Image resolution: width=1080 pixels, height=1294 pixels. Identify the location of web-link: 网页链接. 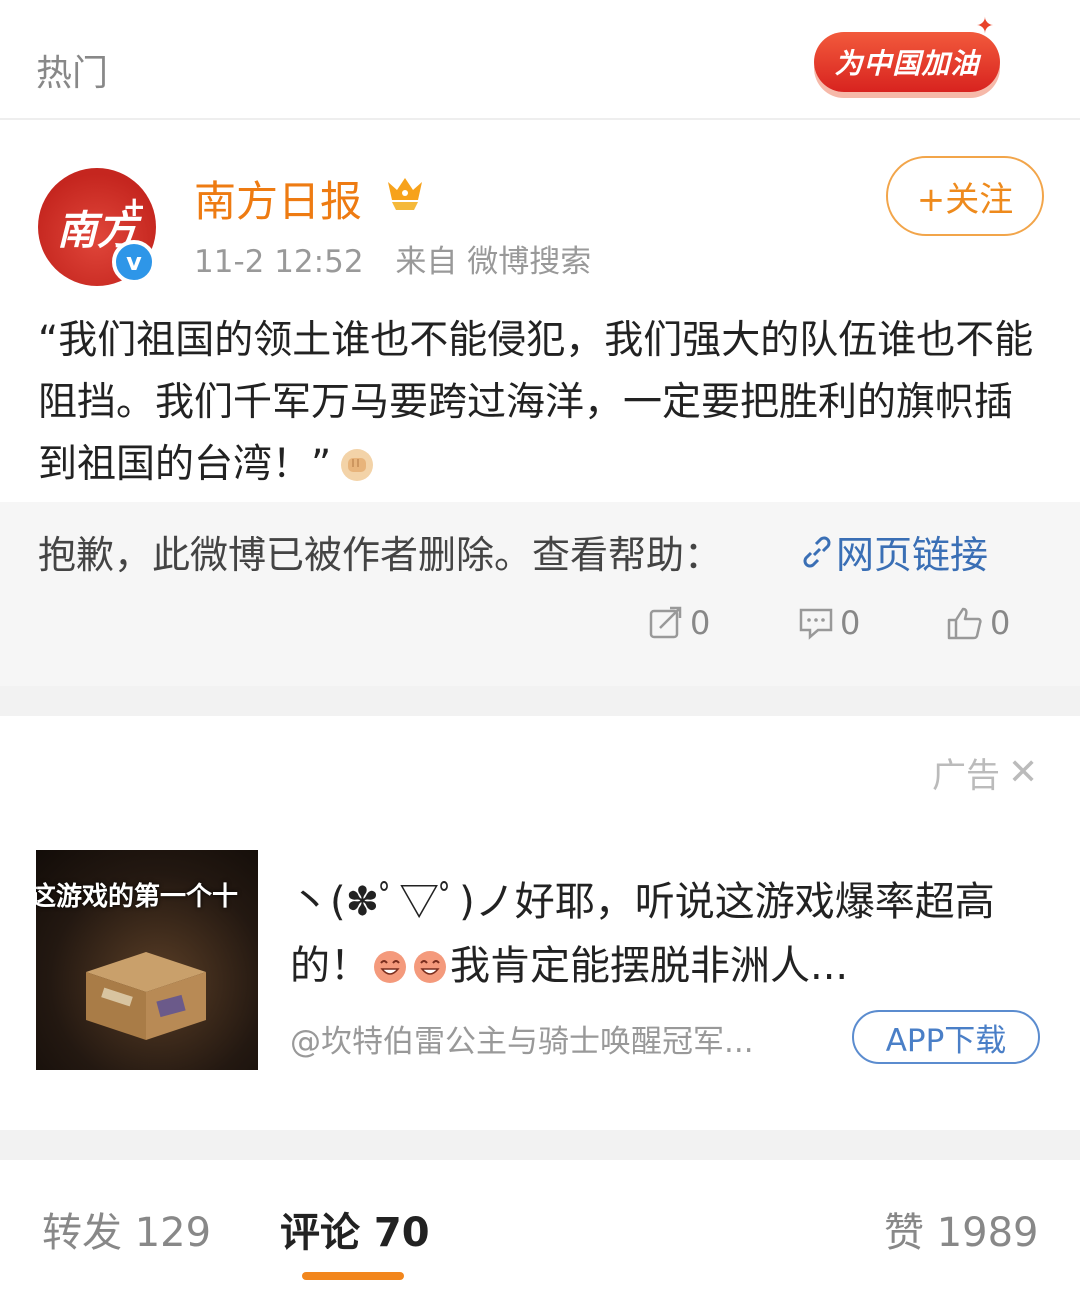
(893, 551).